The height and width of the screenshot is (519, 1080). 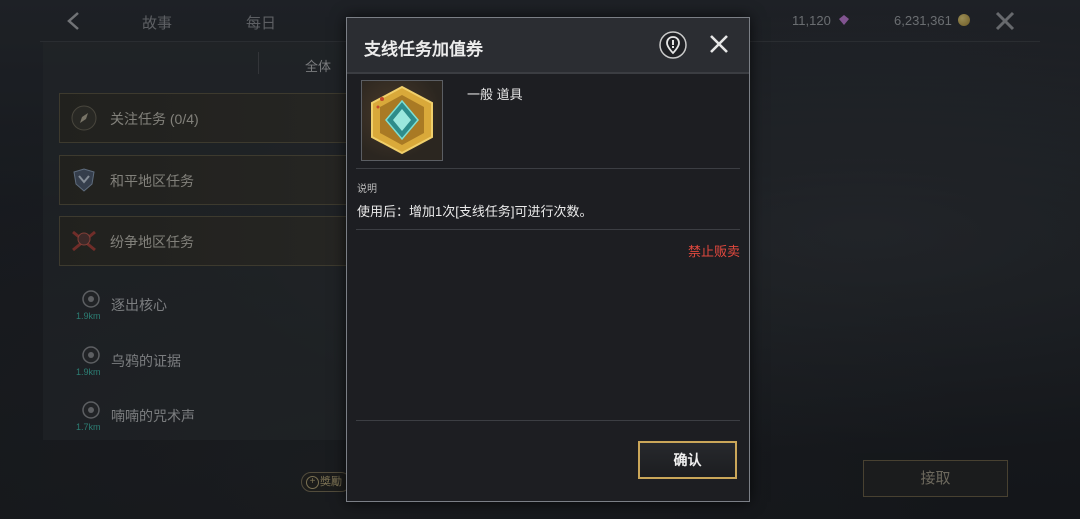 What do you see at coordinates (475, 211) in the screenshot?
I see `description-text: 使用后：增加1次[支线任务]可进行次数。` at bounding box center [475, 211].